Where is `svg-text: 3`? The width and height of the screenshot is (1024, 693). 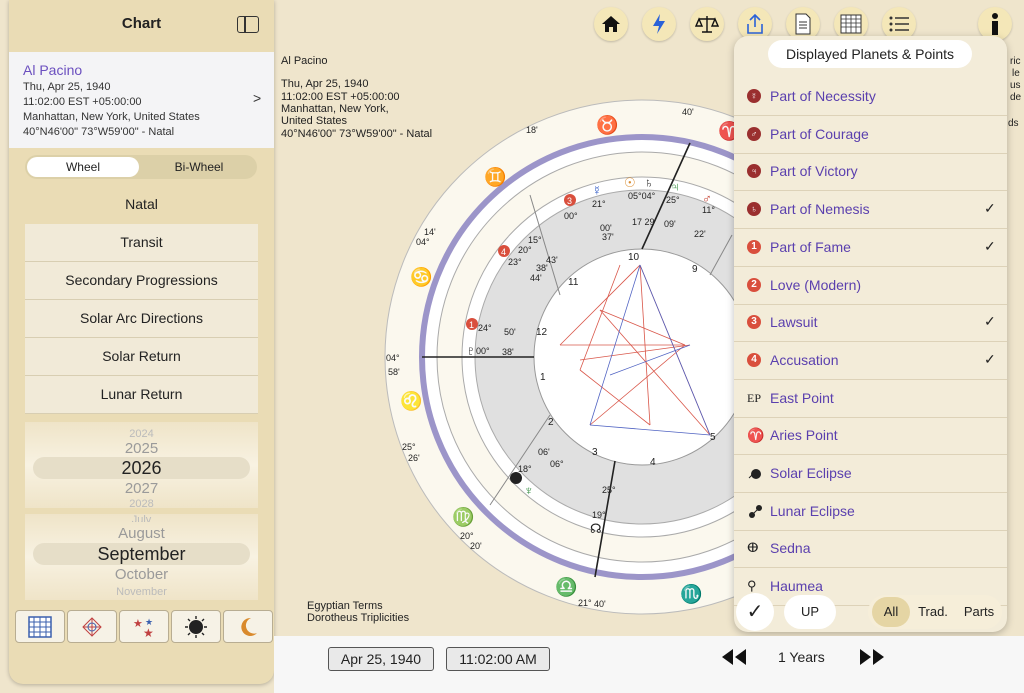
svg-text: 3 is located at coordinates (569, 201).